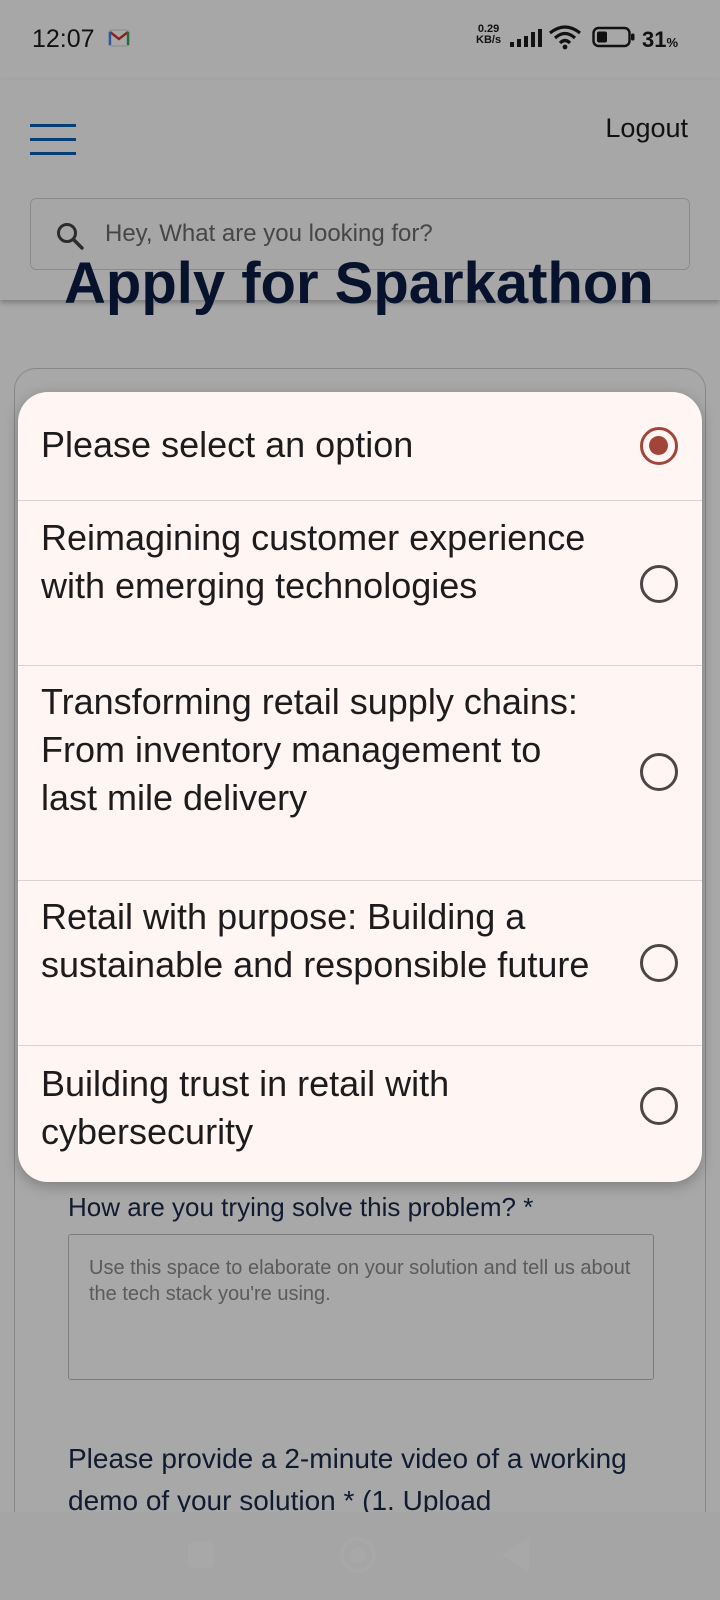 This screenshot has width=720, height=1600. Describe the element at coordinates (659, 446) in the screenshot. I see `radio-selected-icon` at that location.